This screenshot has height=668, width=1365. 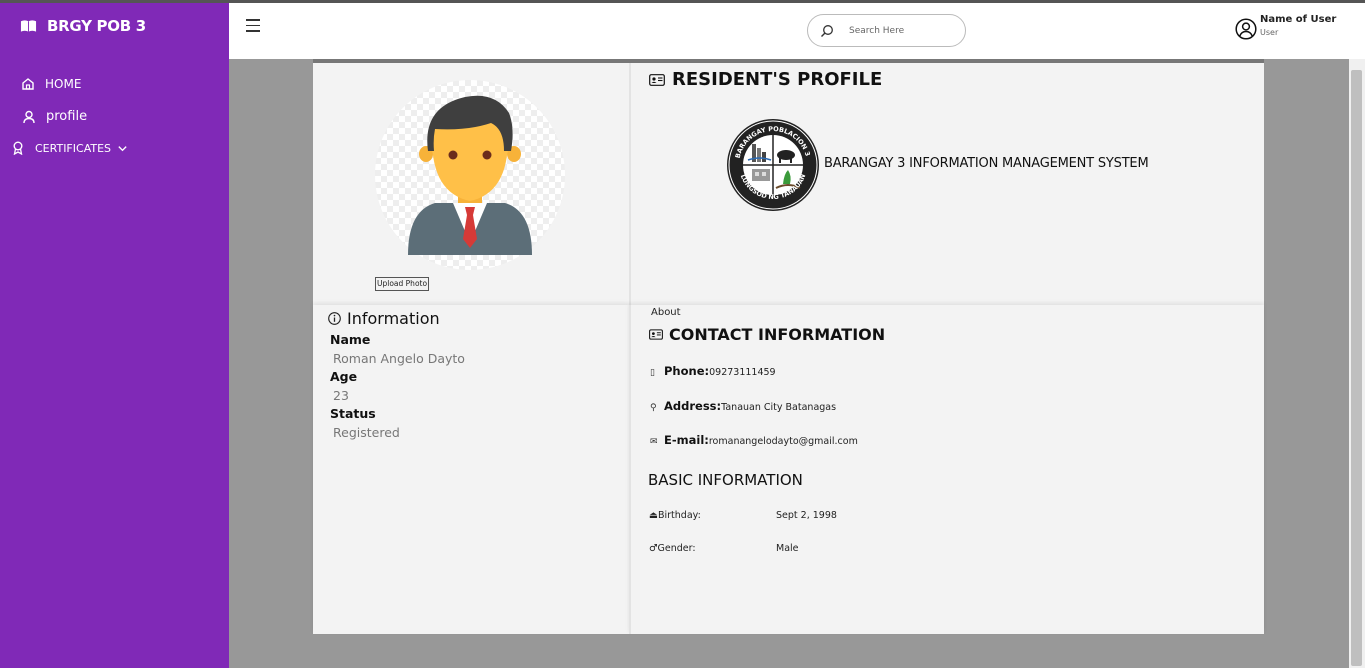 I want to click on upload-photo-button: Upload Photo, so click(x=402, y=284).